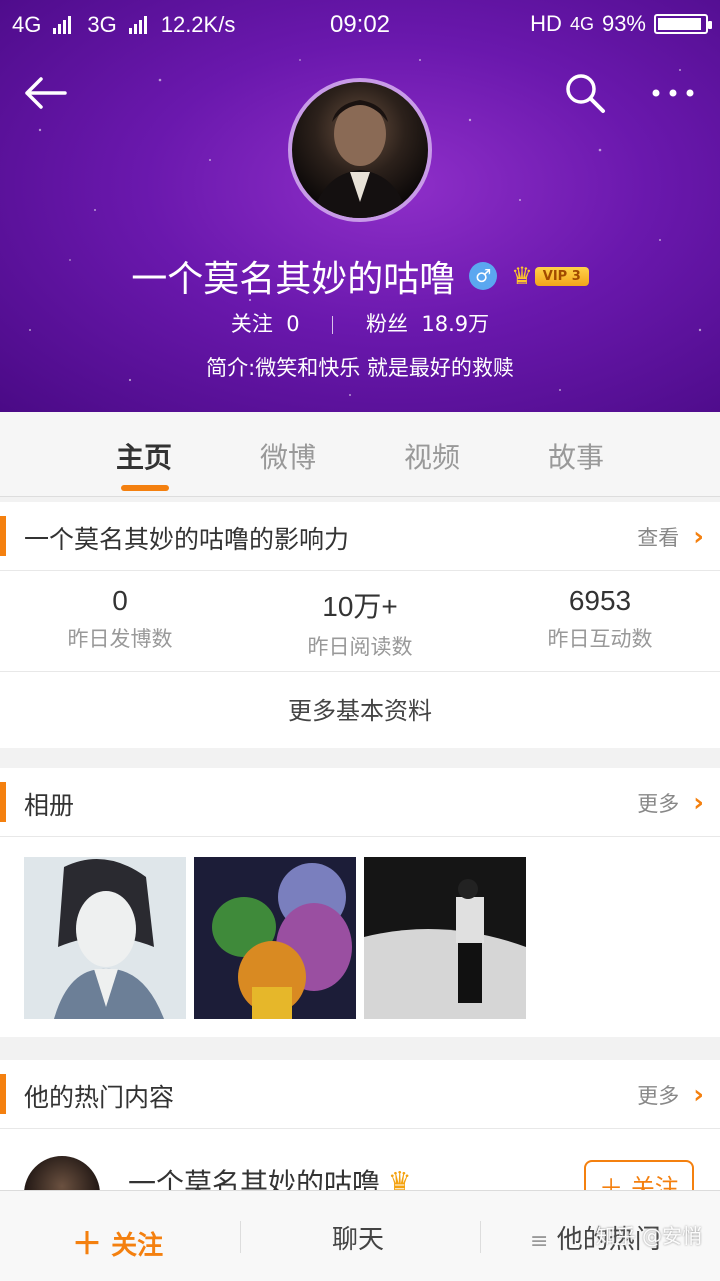 This screenshot has width=720, height=1281. What do you see at coordinates (679, 24) in the screenshot?
I see `battery-fill` at bounding box center [679, 24].